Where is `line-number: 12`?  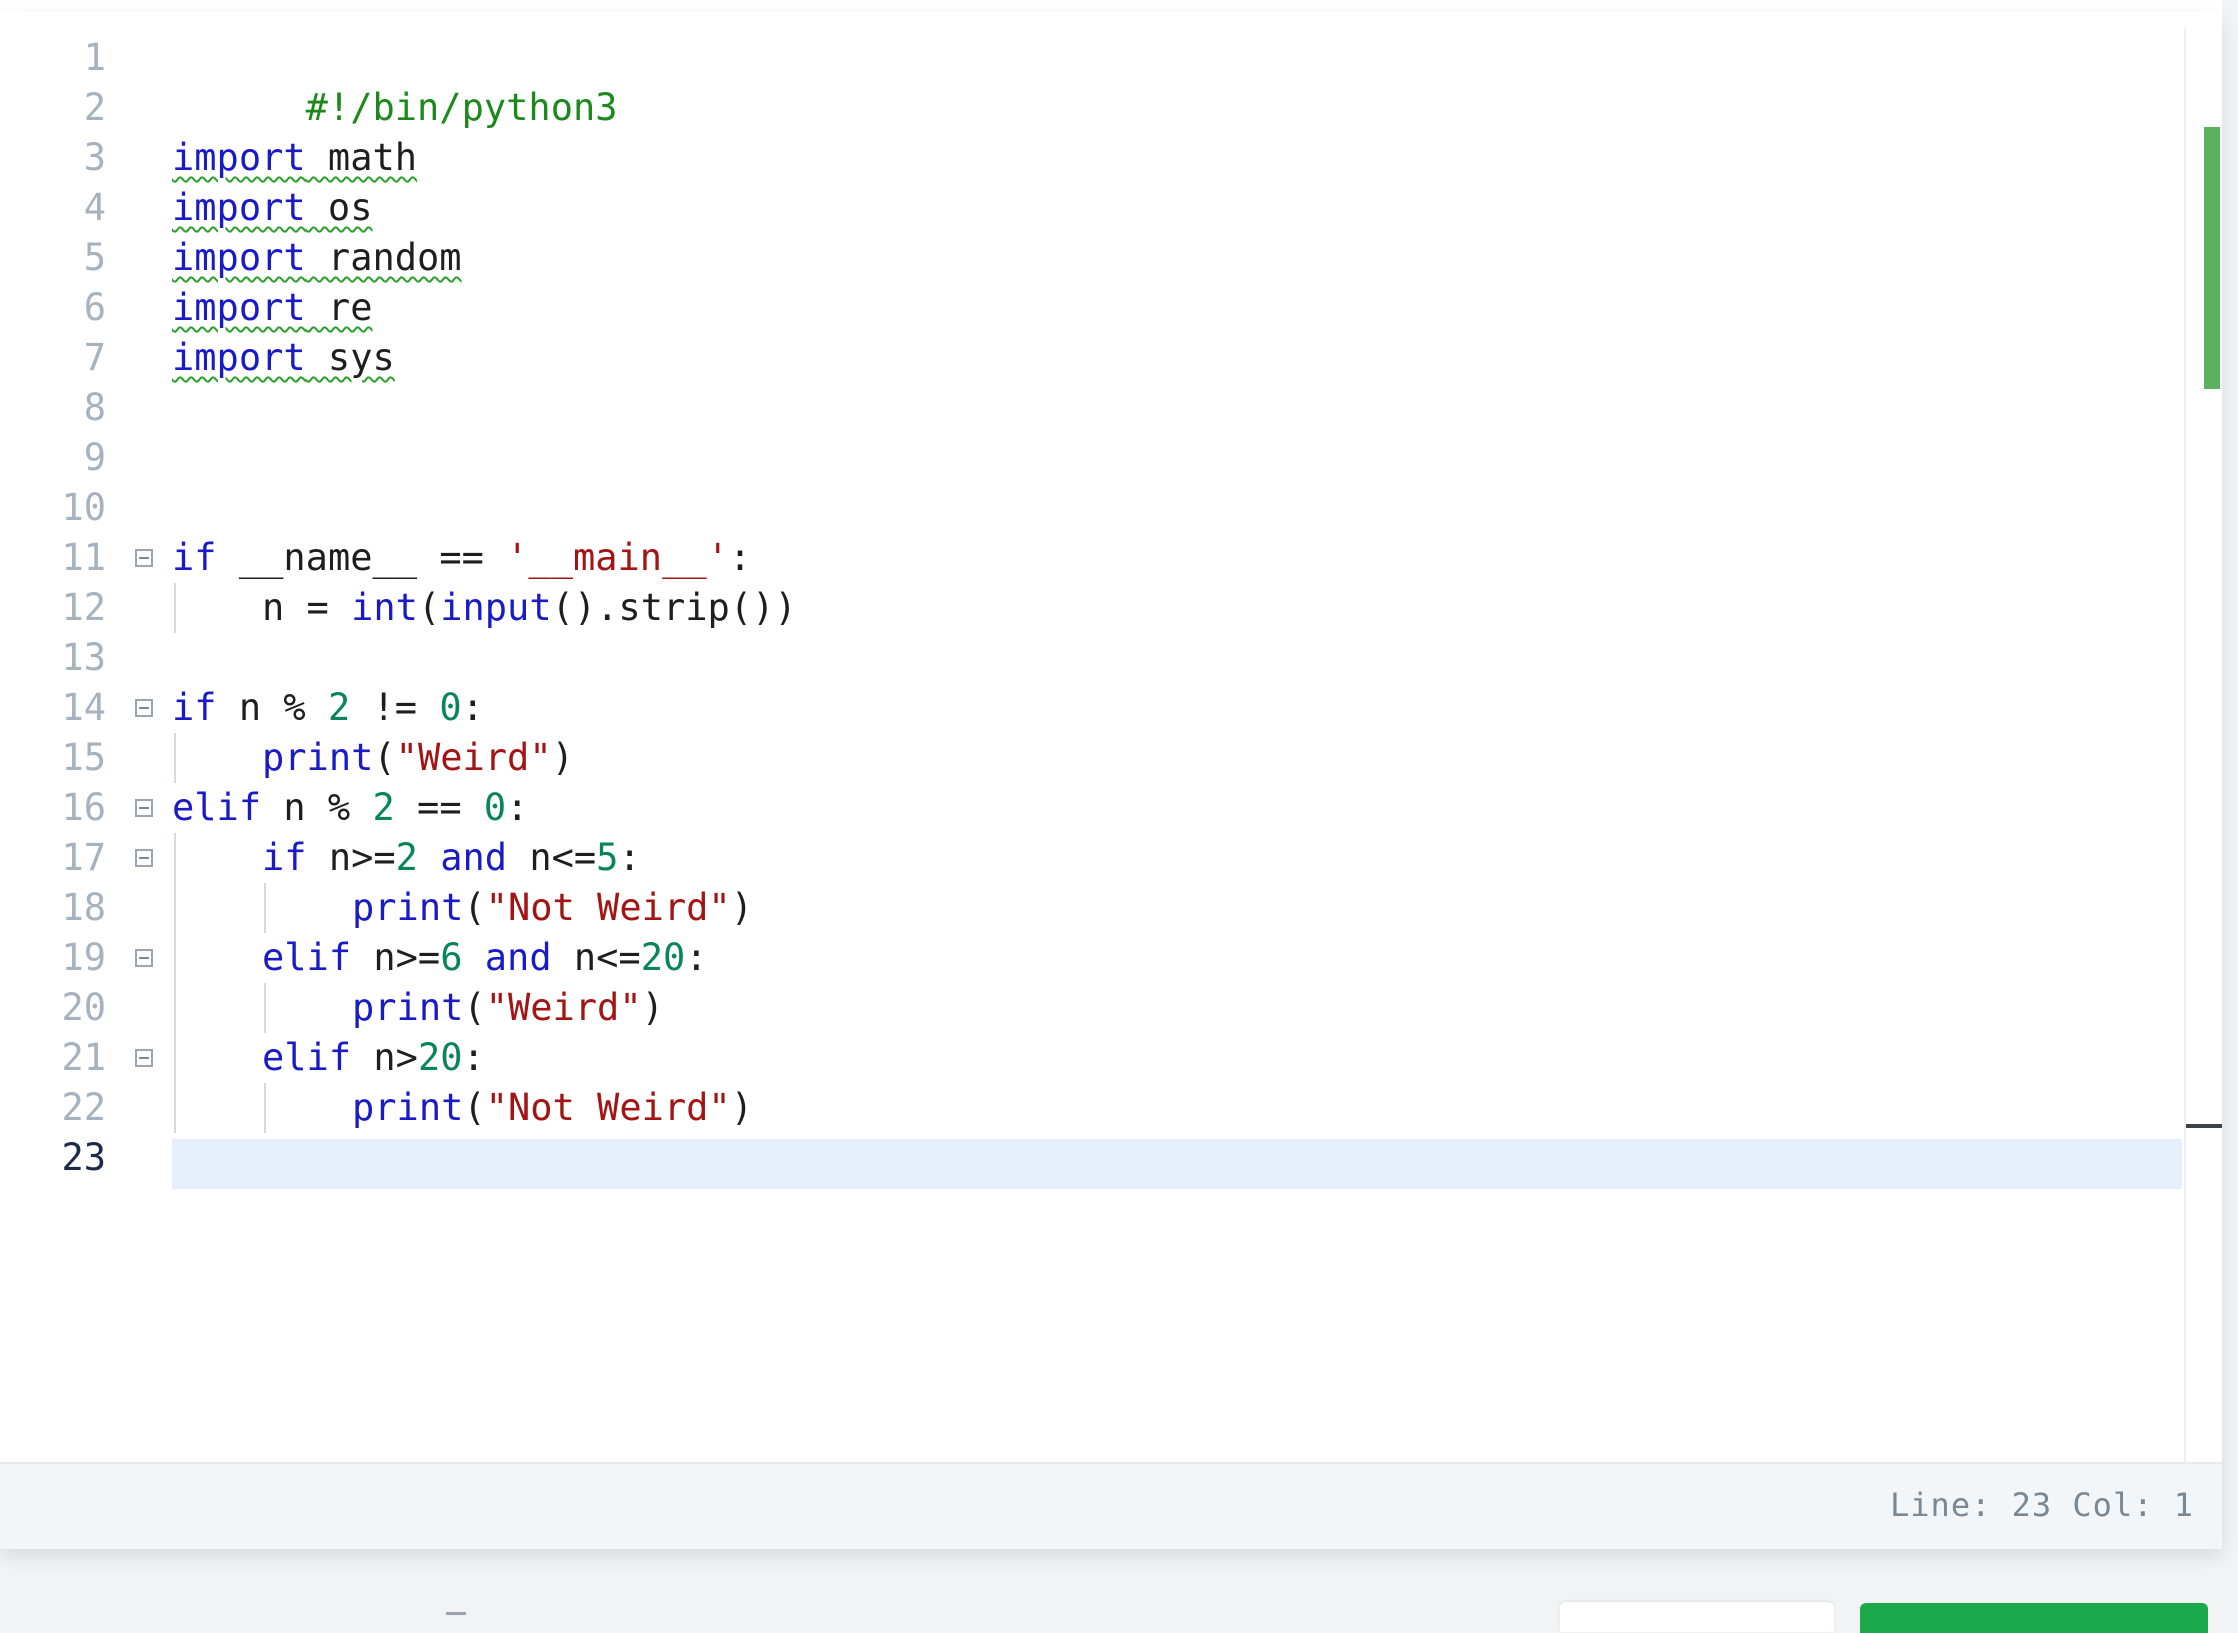 line-number: 12 is located at coordinates (83, 607).